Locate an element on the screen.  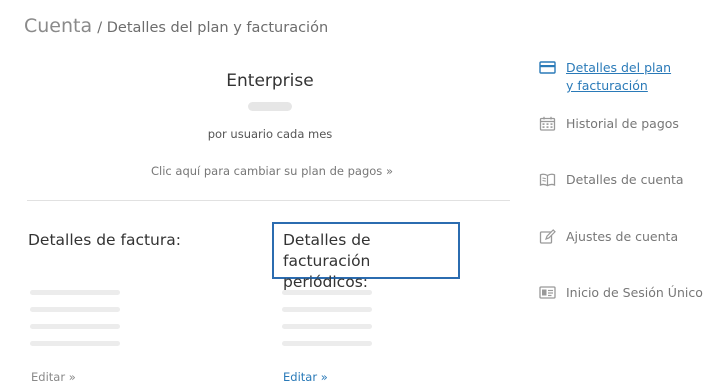
breadcrumb-current: / Detalles del plan y facturación is located at coordinates (213, 28).